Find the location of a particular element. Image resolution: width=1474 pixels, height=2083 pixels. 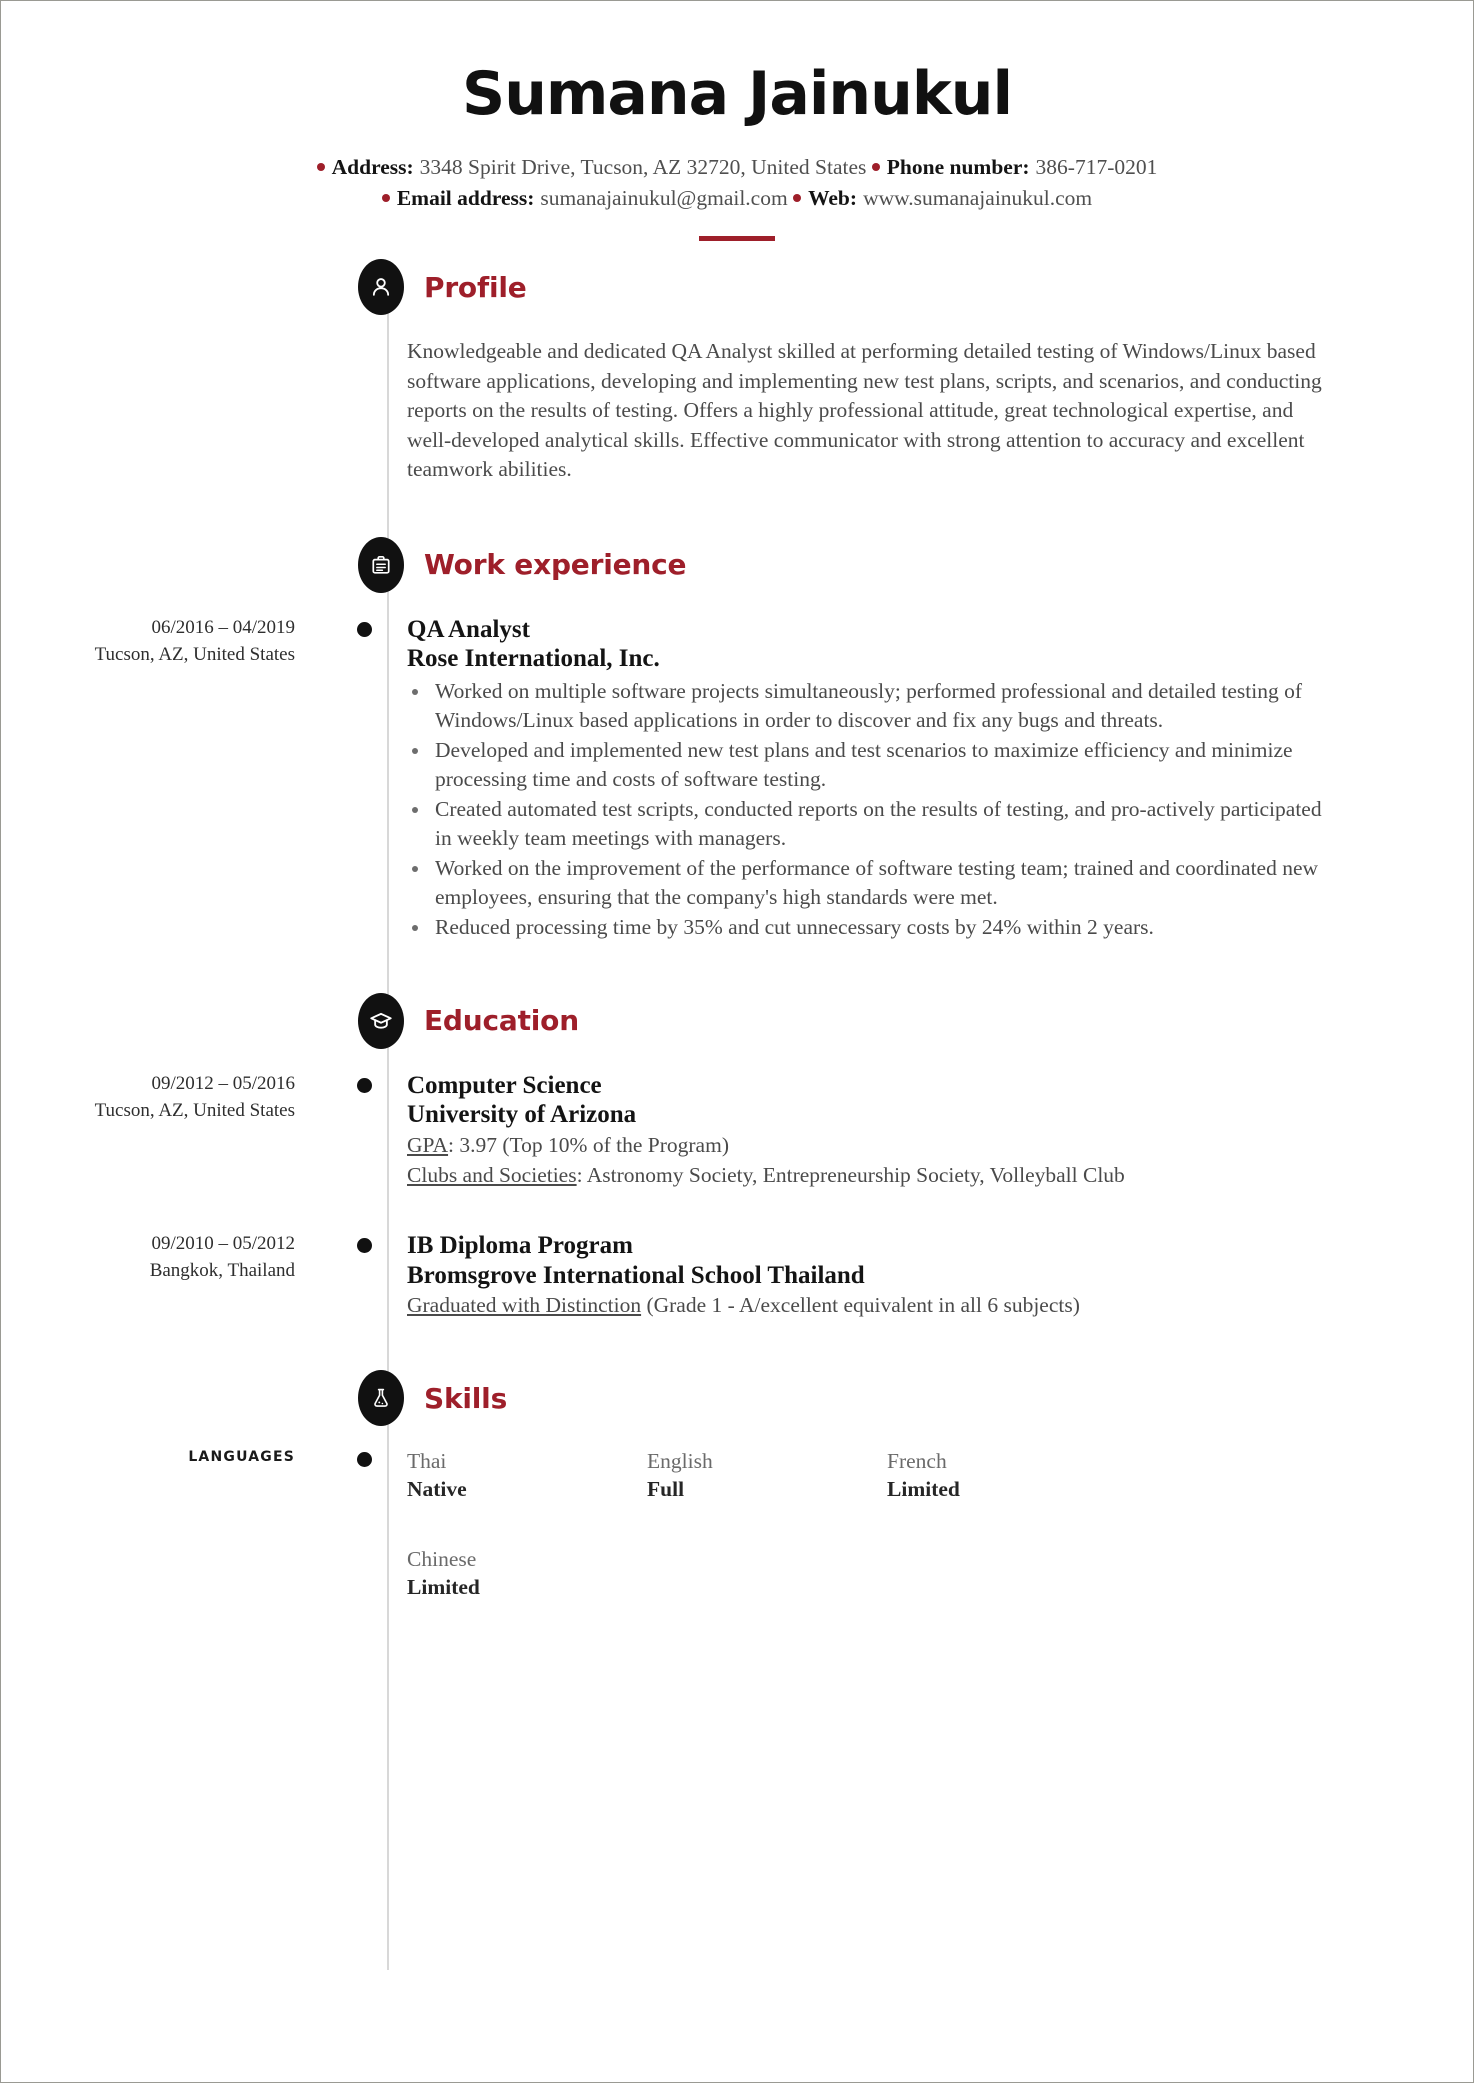

section-header-education: Education is located at coordinates (915, 1020).